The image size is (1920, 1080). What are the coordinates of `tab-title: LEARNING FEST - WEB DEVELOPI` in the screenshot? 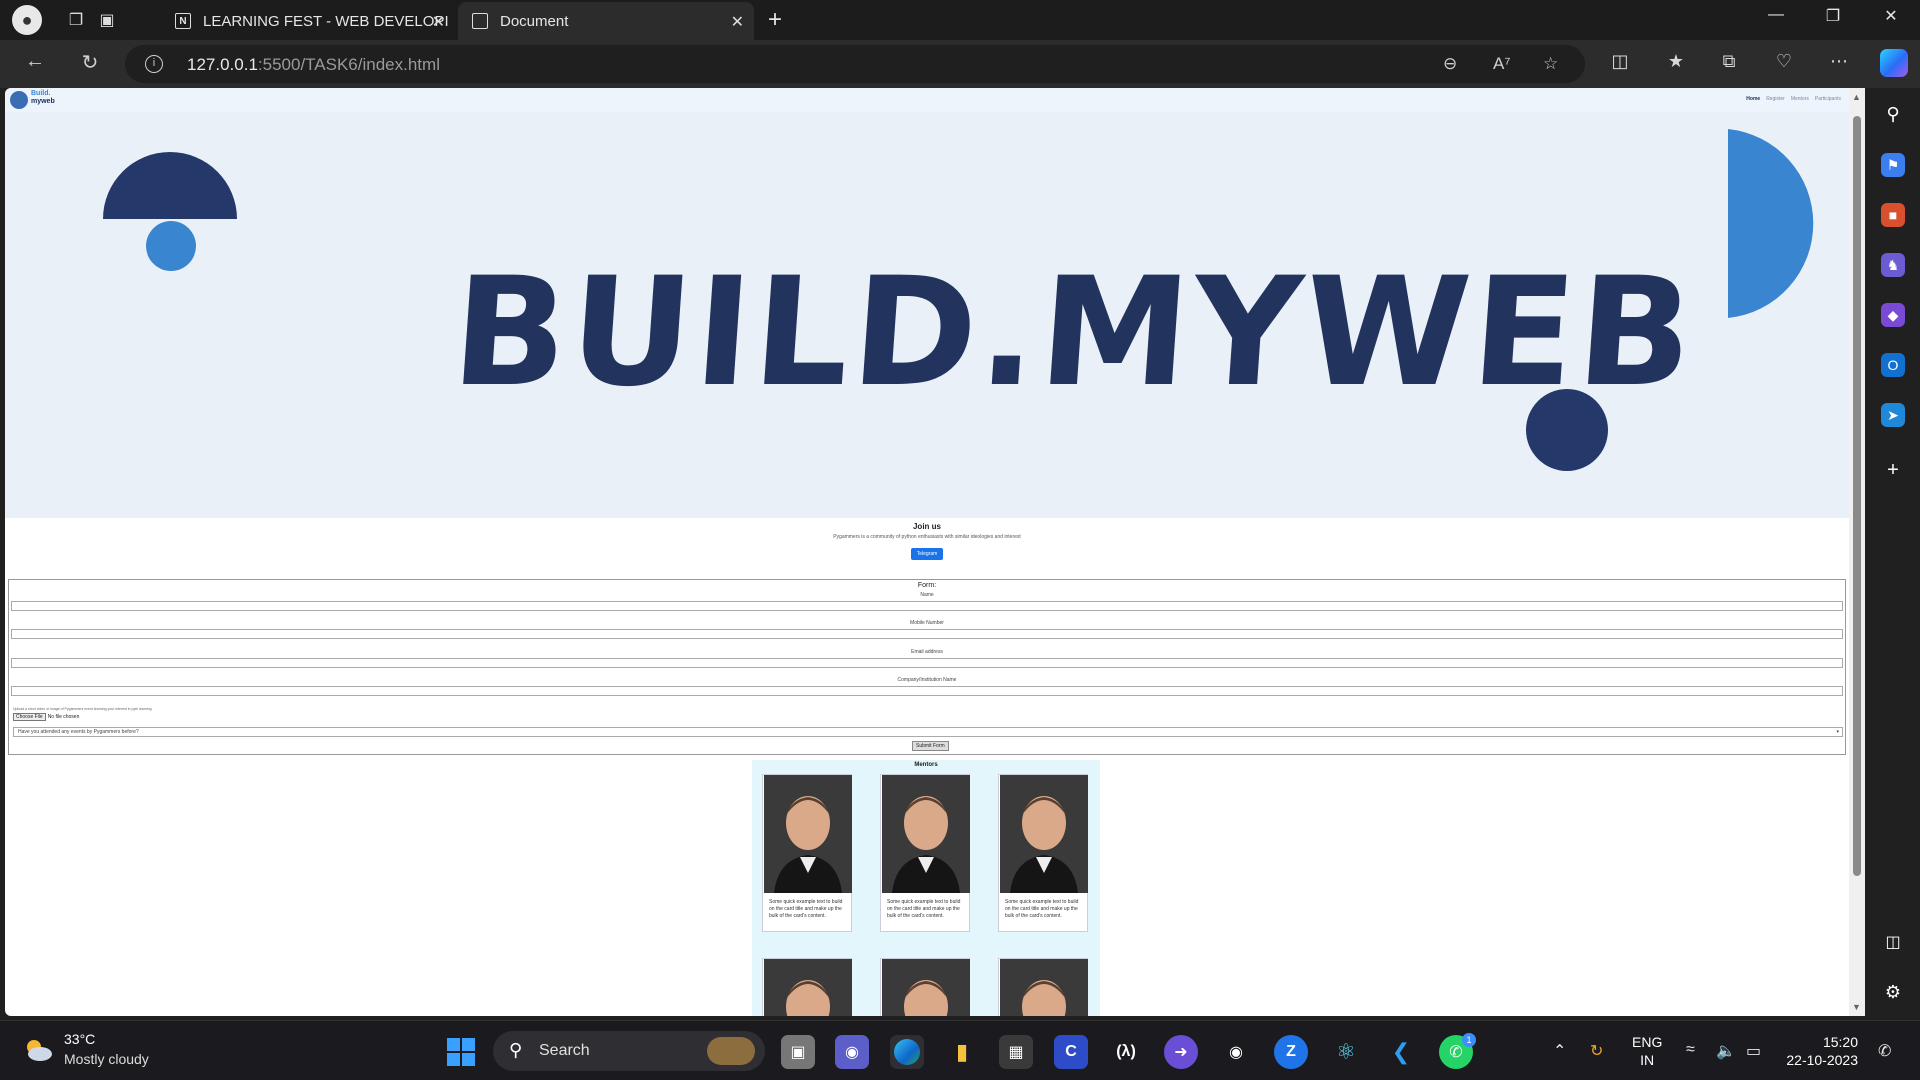 It's located at (326, 21).